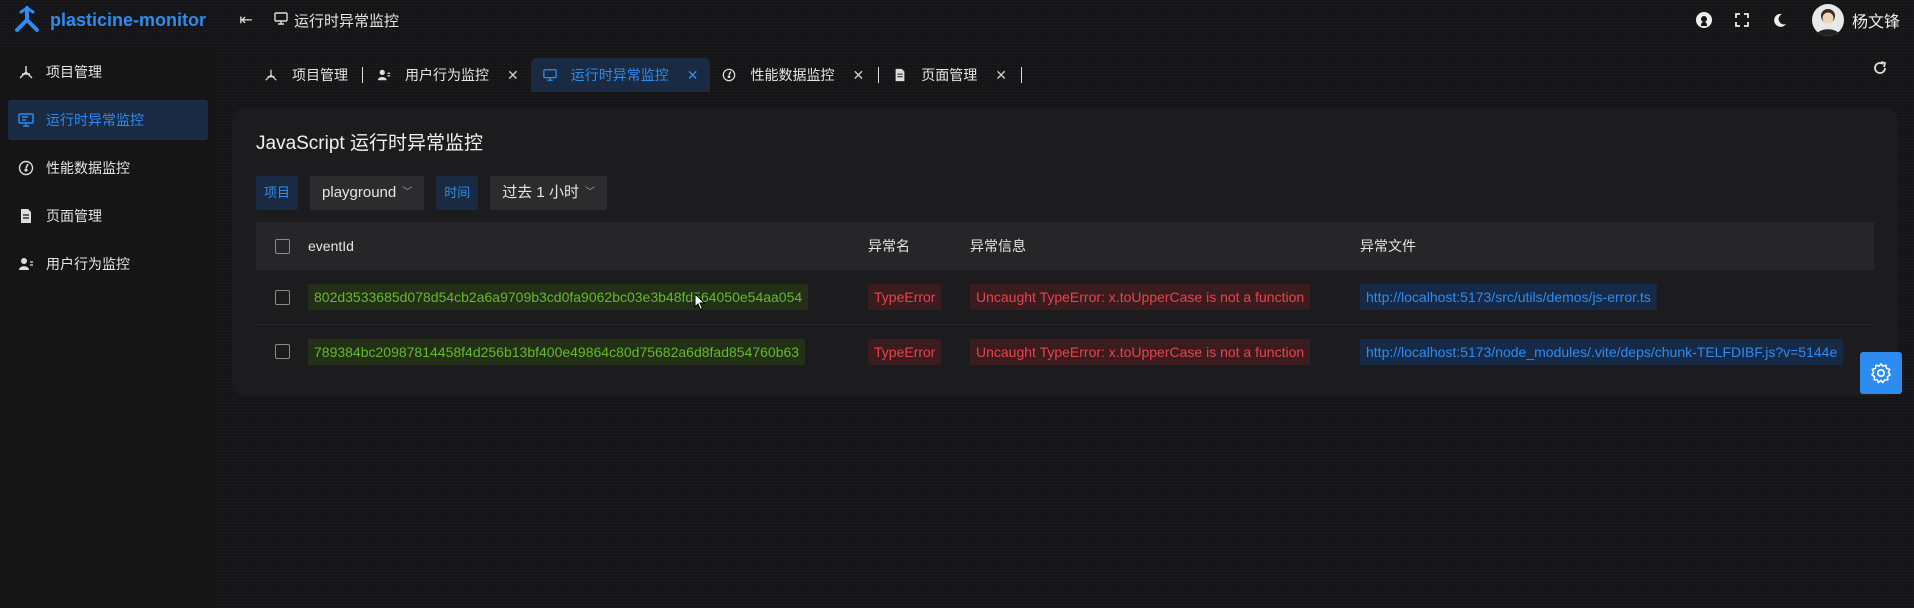  I want to click on tab-runtime-errors: 运行时异常监控 ✕, so click(620, 75).